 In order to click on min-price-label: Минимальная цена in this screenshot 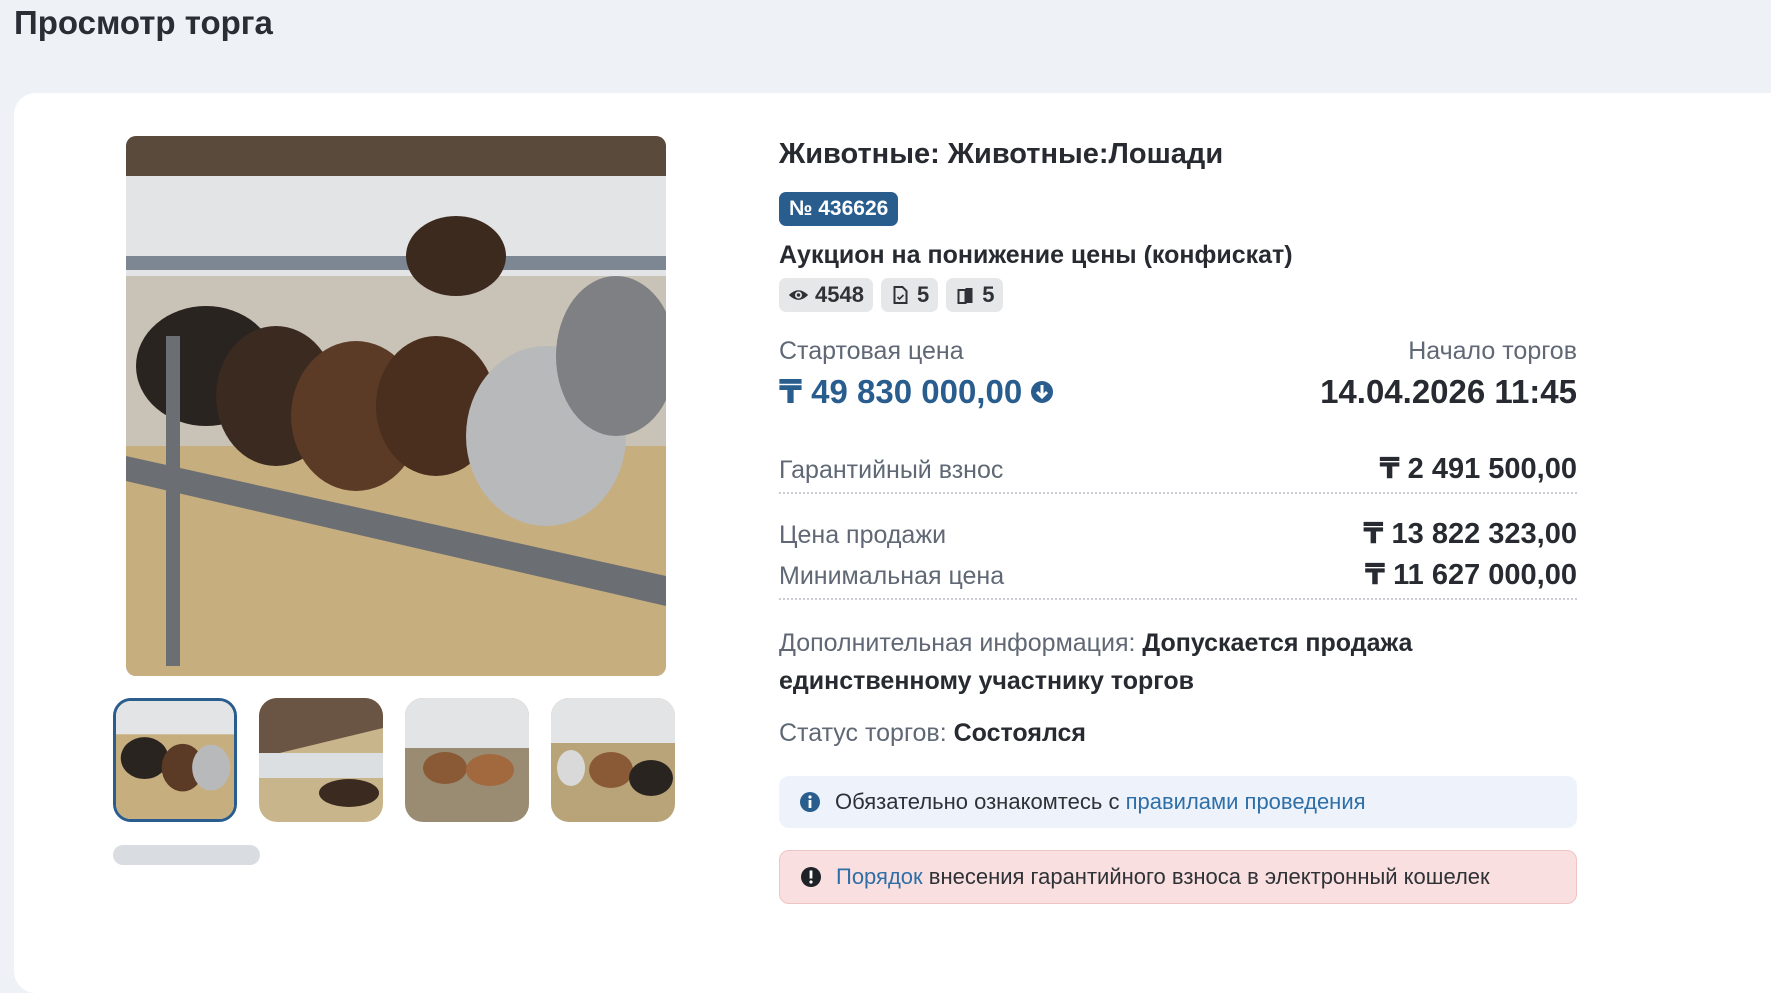, I will do `click(892, 576)`.